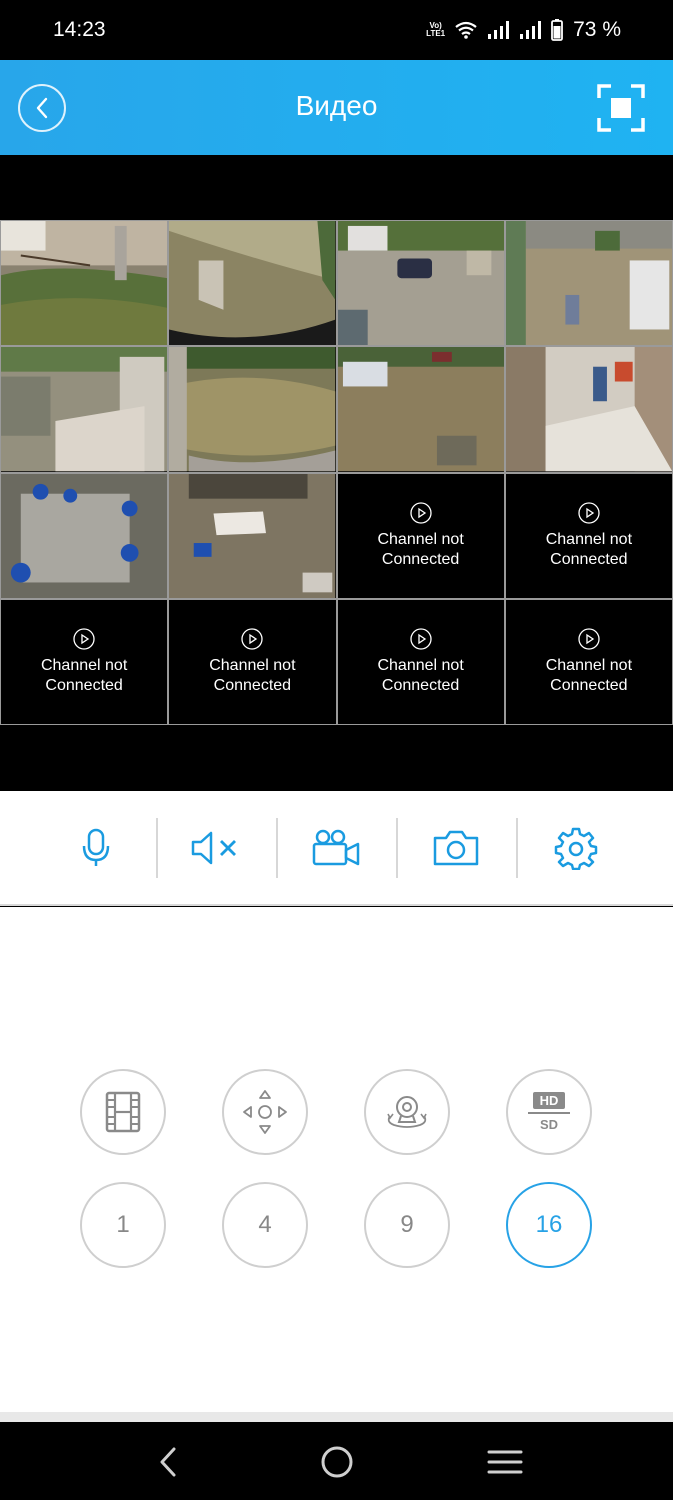 The width and height of the screenshot is (673, 1500). I want to click on status-time: 14:23, so click(79, 29).